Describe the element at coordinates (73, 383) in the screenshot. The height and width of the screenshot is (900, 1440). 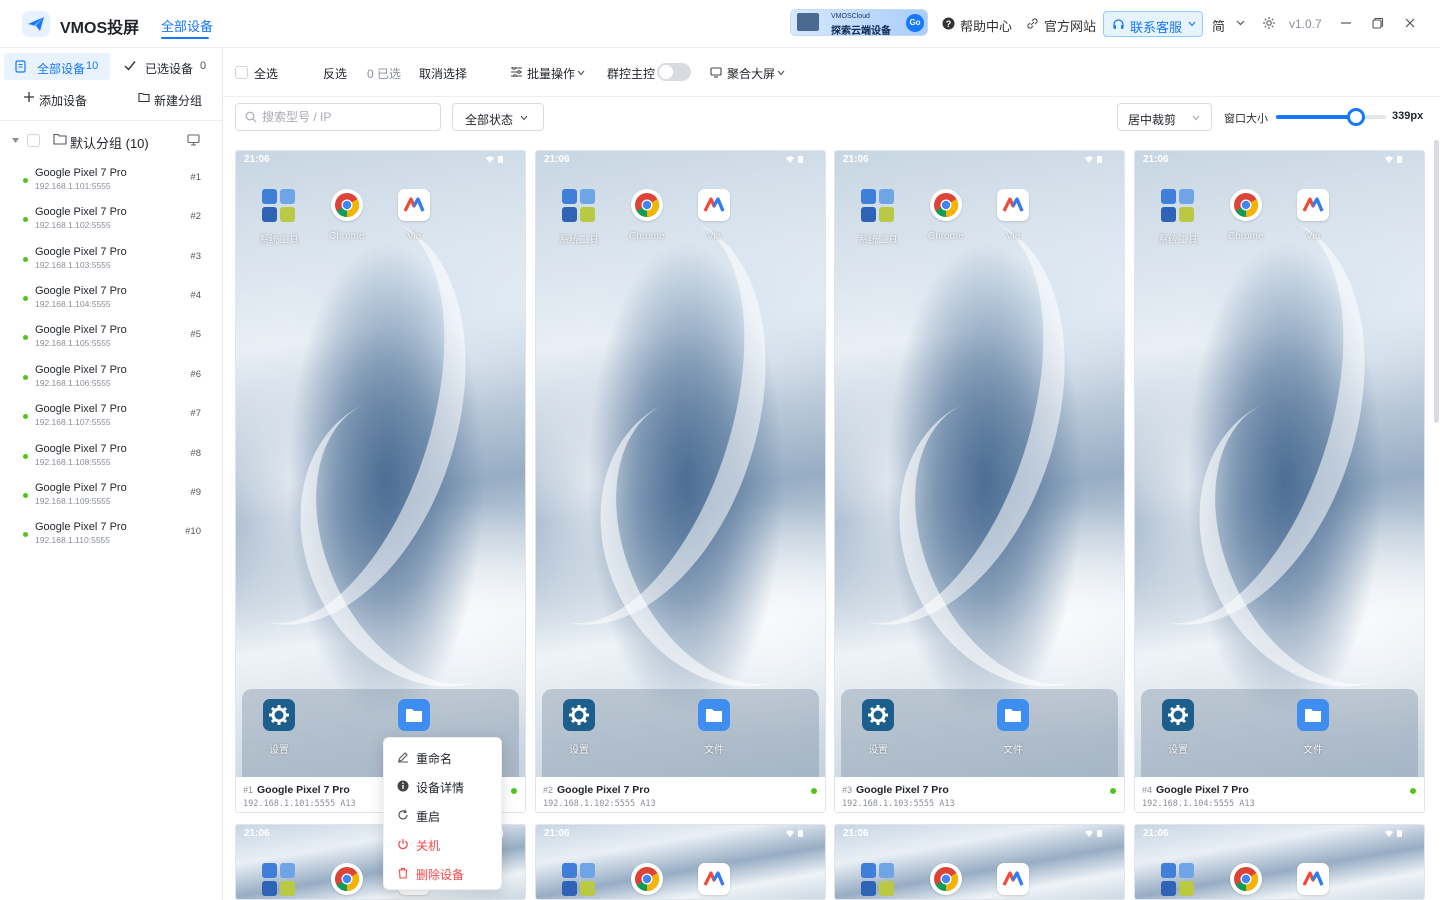
I see `device-ip: 192.168.1.106:5555` at that location.